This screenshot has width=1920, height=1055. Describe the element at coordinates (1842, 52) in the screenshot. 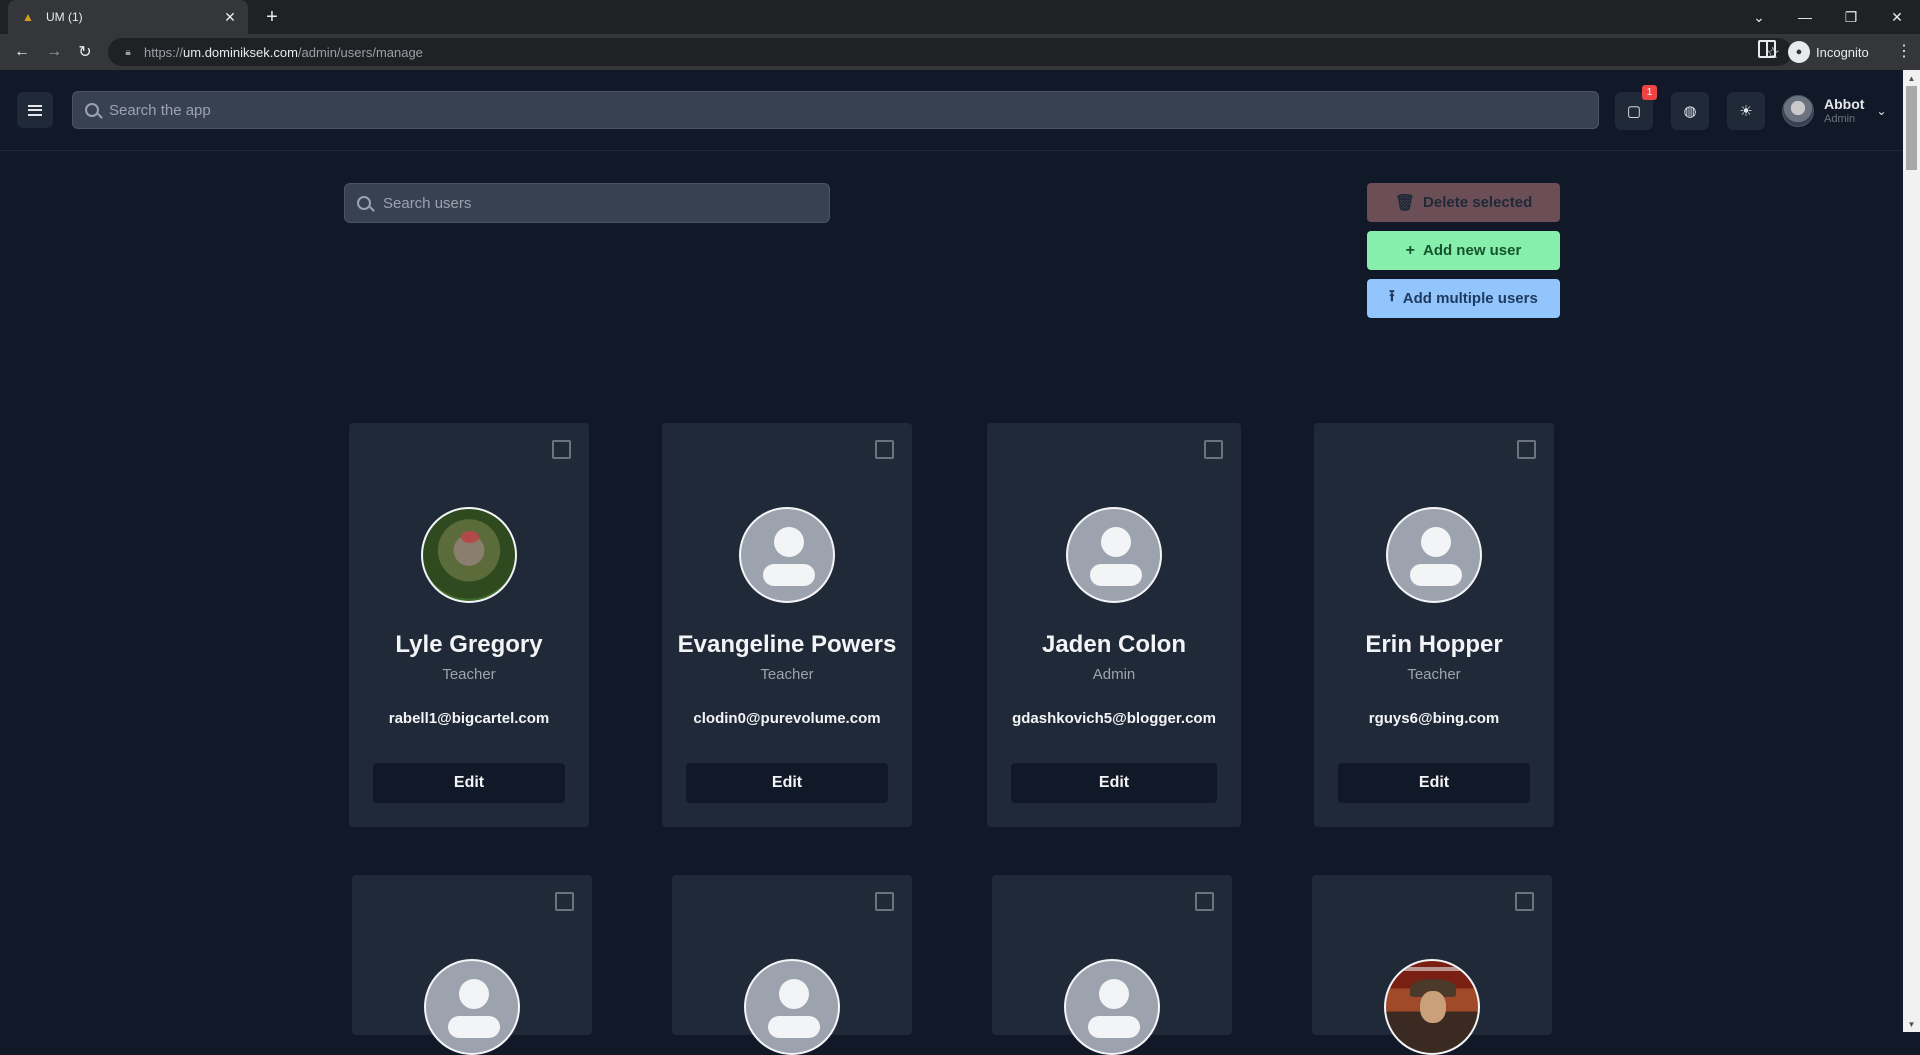

I see `incognito-label: Incognito` at that location.